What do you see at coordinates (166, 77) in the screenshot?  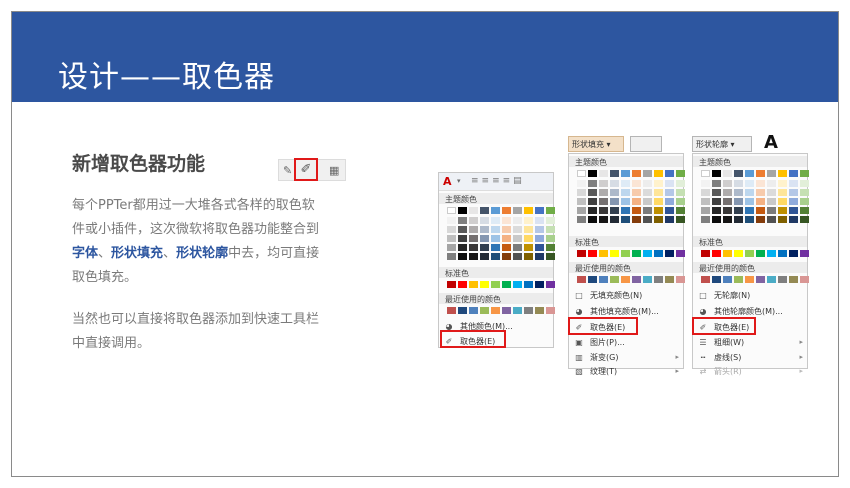 I see `slide-title: 设计——取色器` at bounding box center [166, 77].